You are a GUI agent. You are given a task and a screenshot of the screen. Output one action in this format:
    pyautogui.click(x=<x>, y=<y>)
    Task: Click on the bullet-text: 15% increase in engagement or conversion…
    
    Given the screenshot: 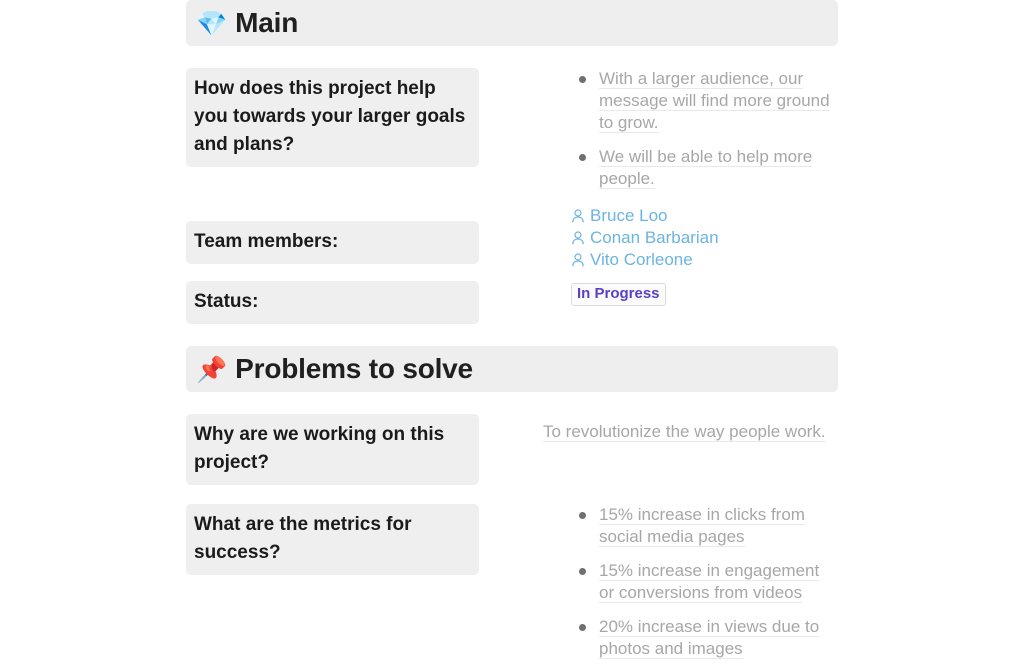 What is the action you would take?
    pyautogui.click(x=709, y=582)
    